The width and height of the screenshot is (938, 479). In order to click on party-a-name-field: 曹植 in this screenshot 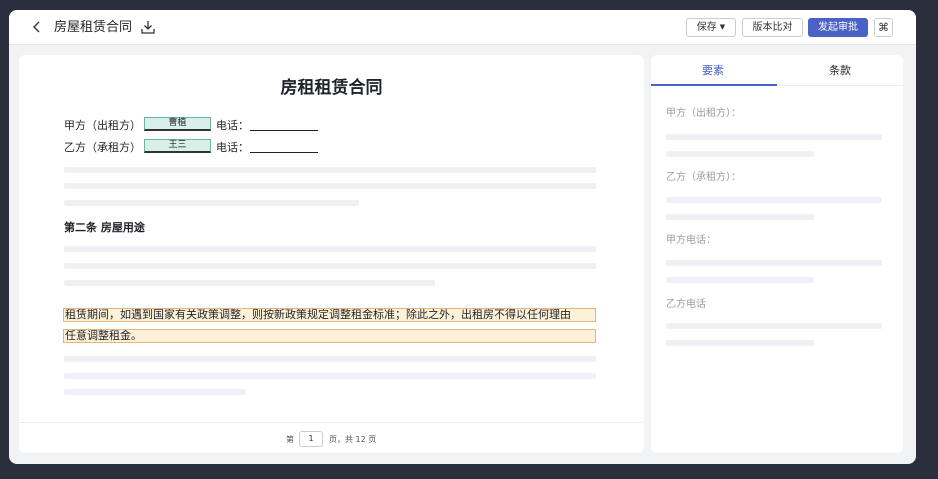, I will do `click(177, 124)`.